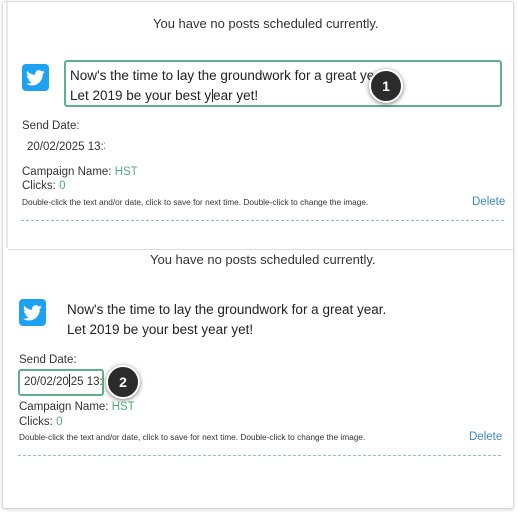 This screenshot has width=518, height=512. I want to click on send-date-value-end: 25 13:3, so click(86, 382).